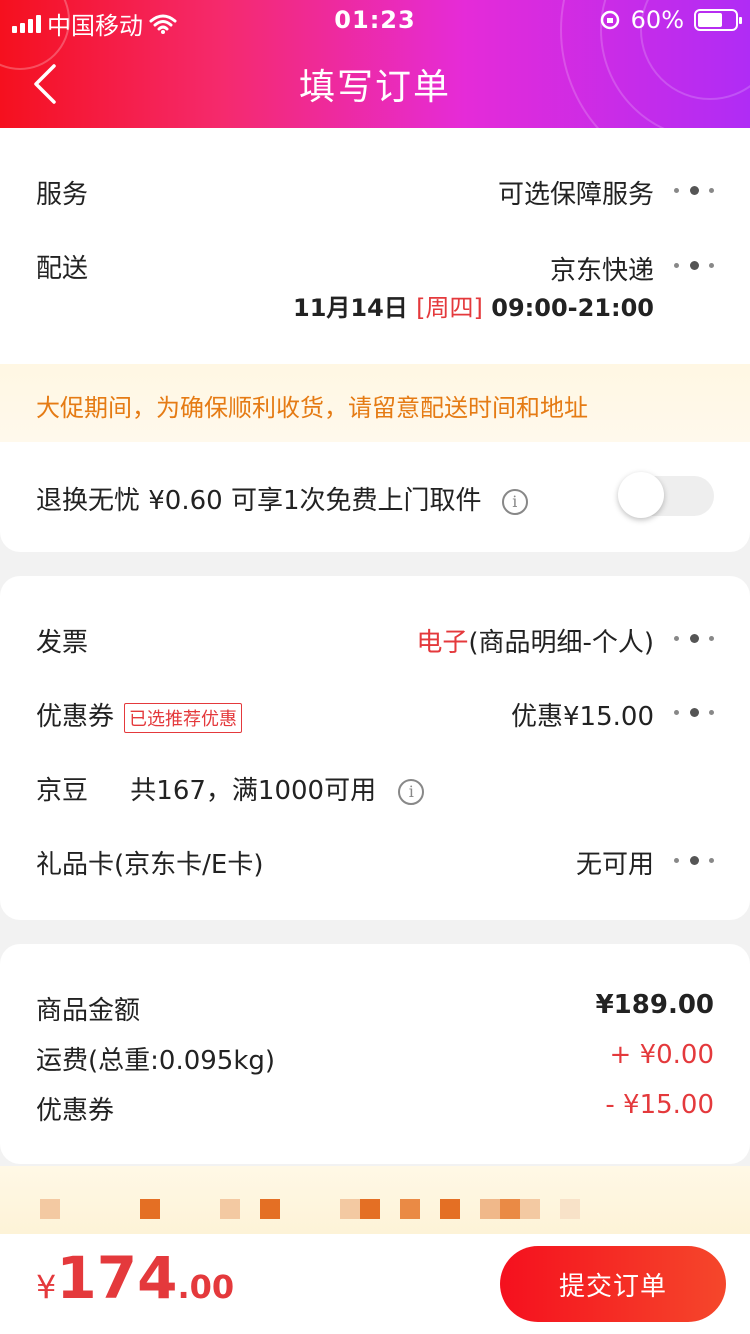 The width and height of the screenshot is (750, 1334). What do you see at coordinates (375, 64) in the screenshot?
I see `header: 中国移动 01:23 60% 填写订单` at bounding box center [375, 64].